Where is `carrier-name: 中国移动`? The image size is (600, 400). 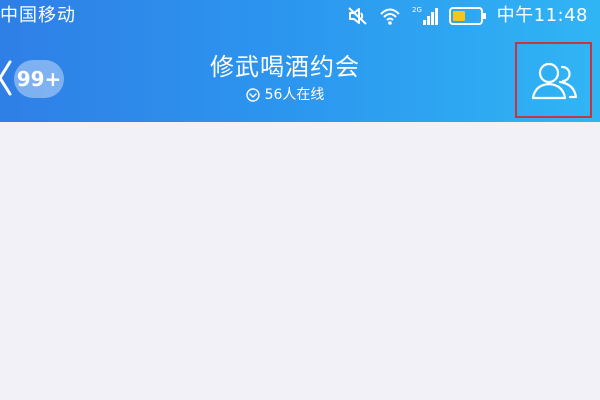
carrier-name: 中国移动 is located at coordinates (38, 15).